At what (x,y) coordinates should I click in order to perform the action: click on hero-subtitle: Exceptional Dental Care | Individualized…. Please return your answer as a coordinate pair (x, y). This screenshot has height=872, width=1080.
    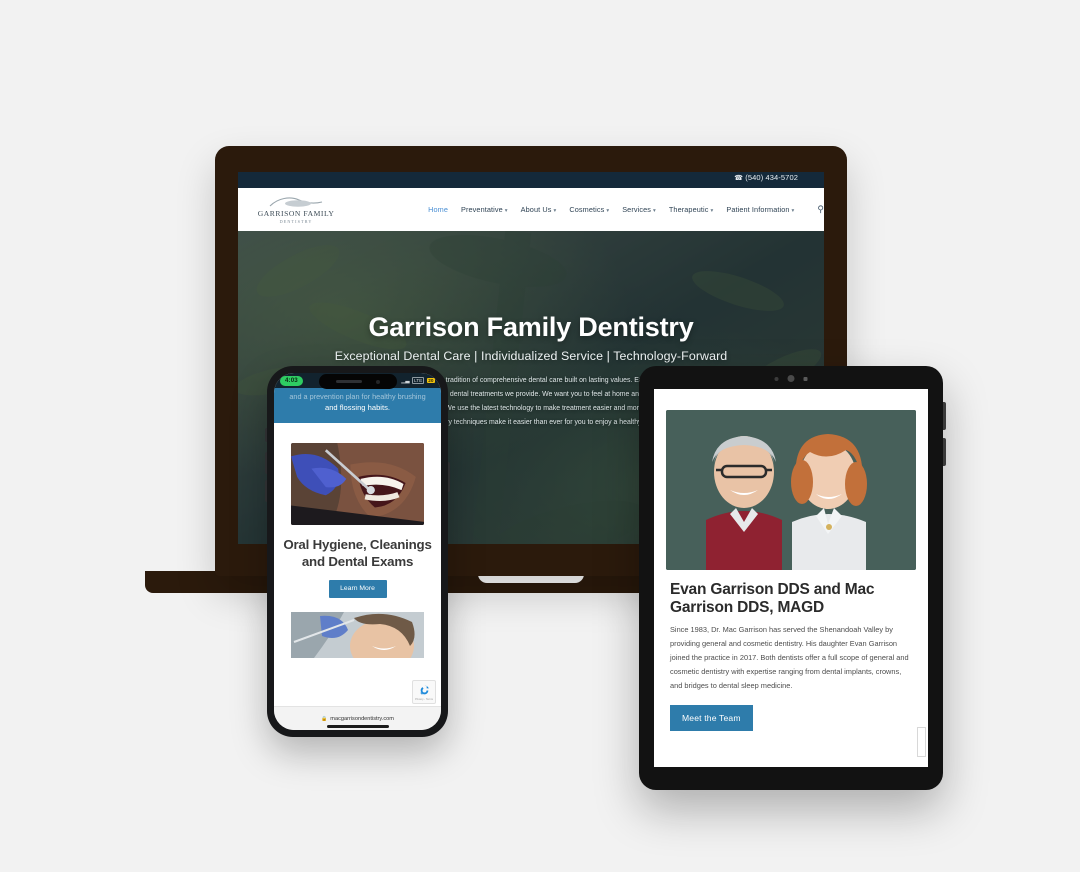
    Looking at the image, I should click on (531, 356).